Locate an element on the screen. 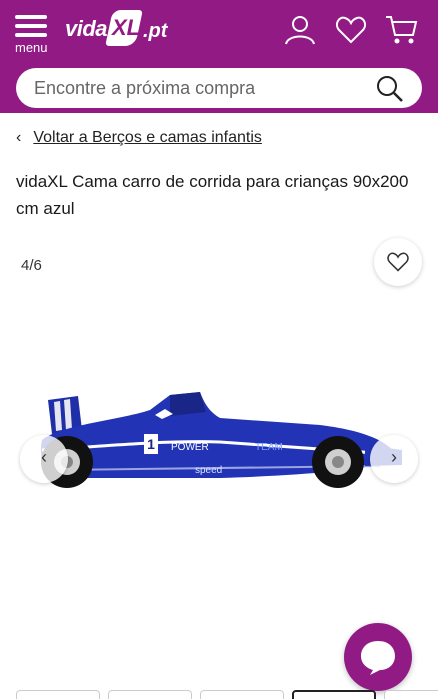 This screenshot has width=438, height=699. car-speed-text: speed is located at coordinates (208, 470).